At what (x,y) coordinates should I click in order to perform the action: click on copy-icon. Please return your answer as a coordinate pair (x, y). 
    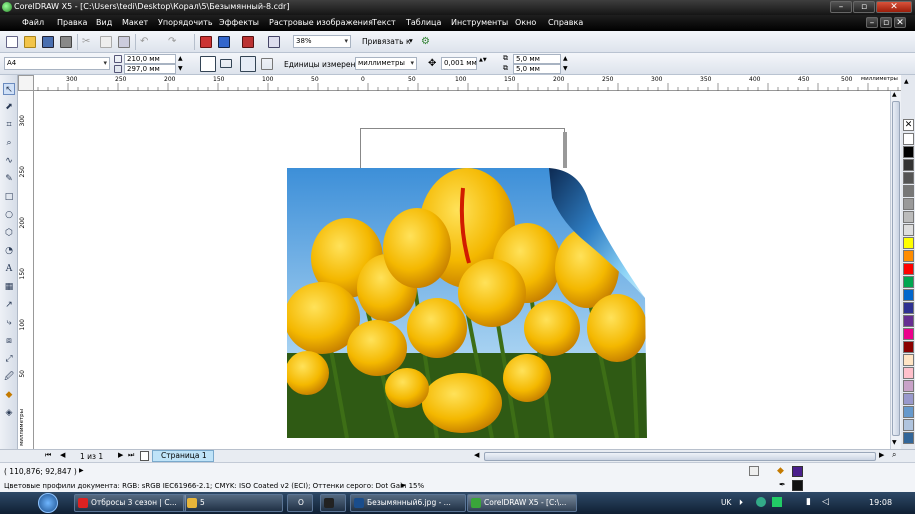
    Looking at the image, I should click on (106, 42).